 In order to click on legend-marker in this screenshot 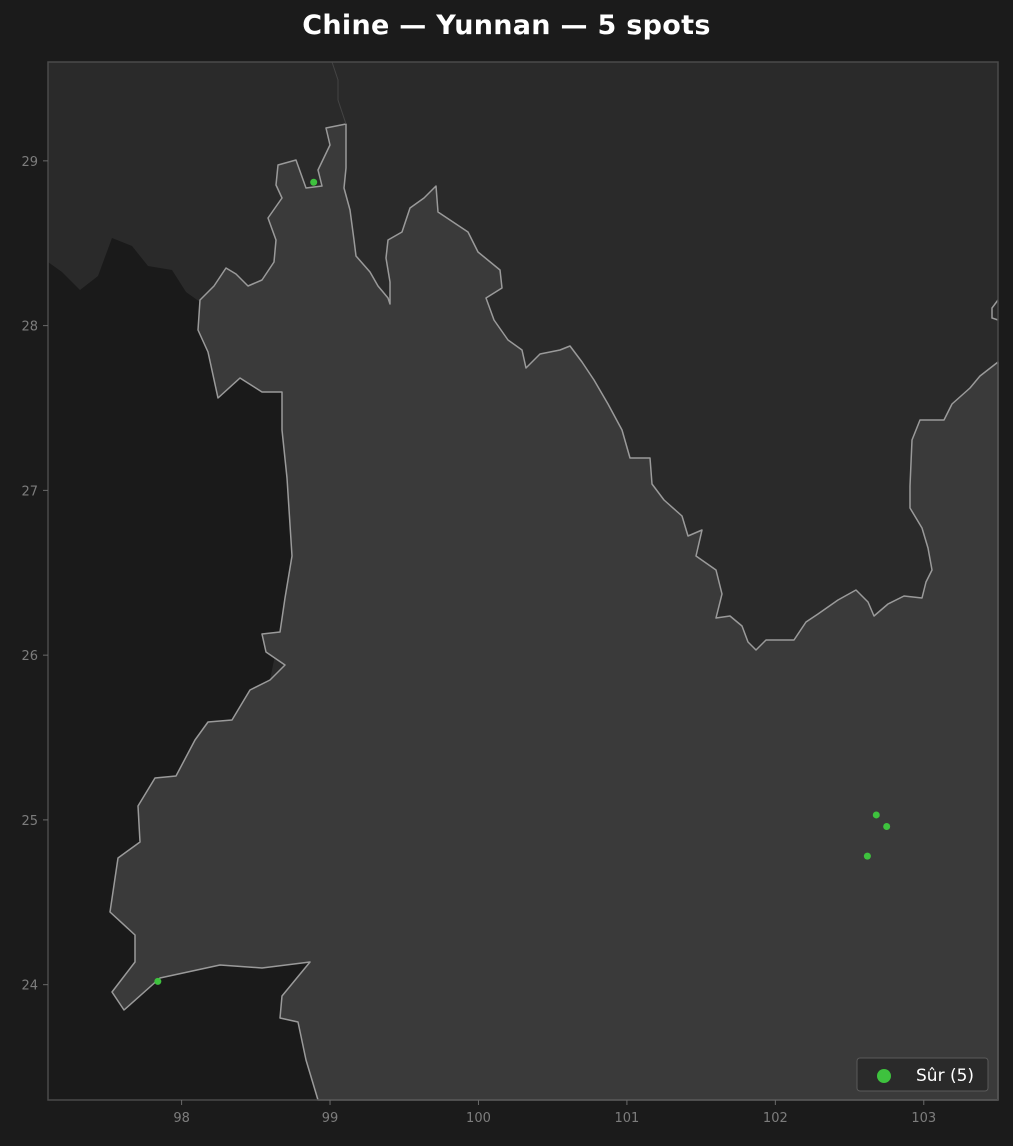, I will do `click(884, 1076)`.